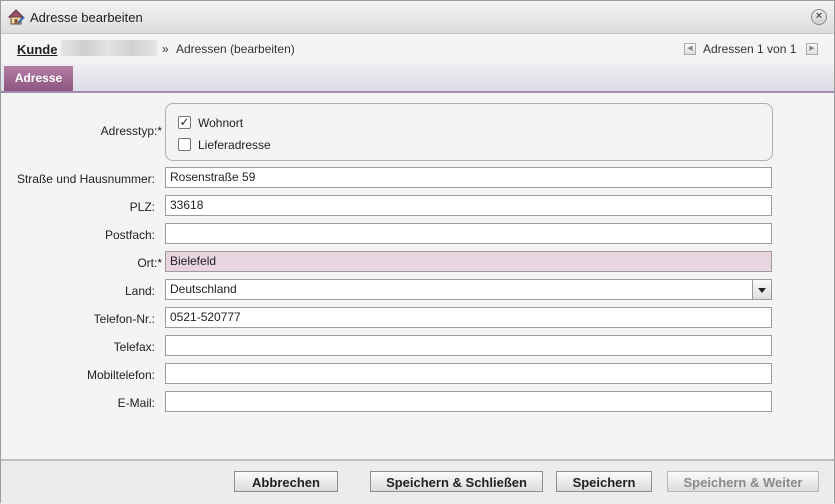  I want to click on fax-label: Telefax:, so click(134, 347).